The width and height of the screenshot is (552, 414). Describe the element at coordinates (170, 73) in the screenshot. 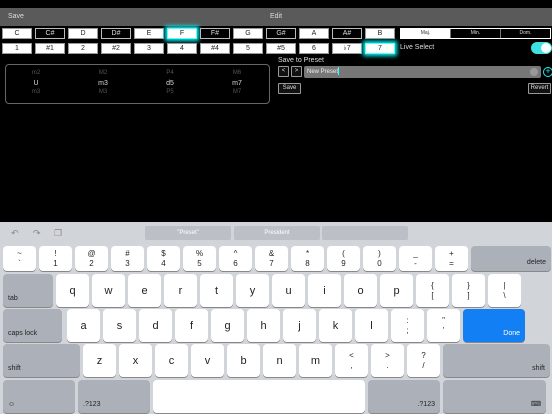

I see `interval-option: P4` at that location.